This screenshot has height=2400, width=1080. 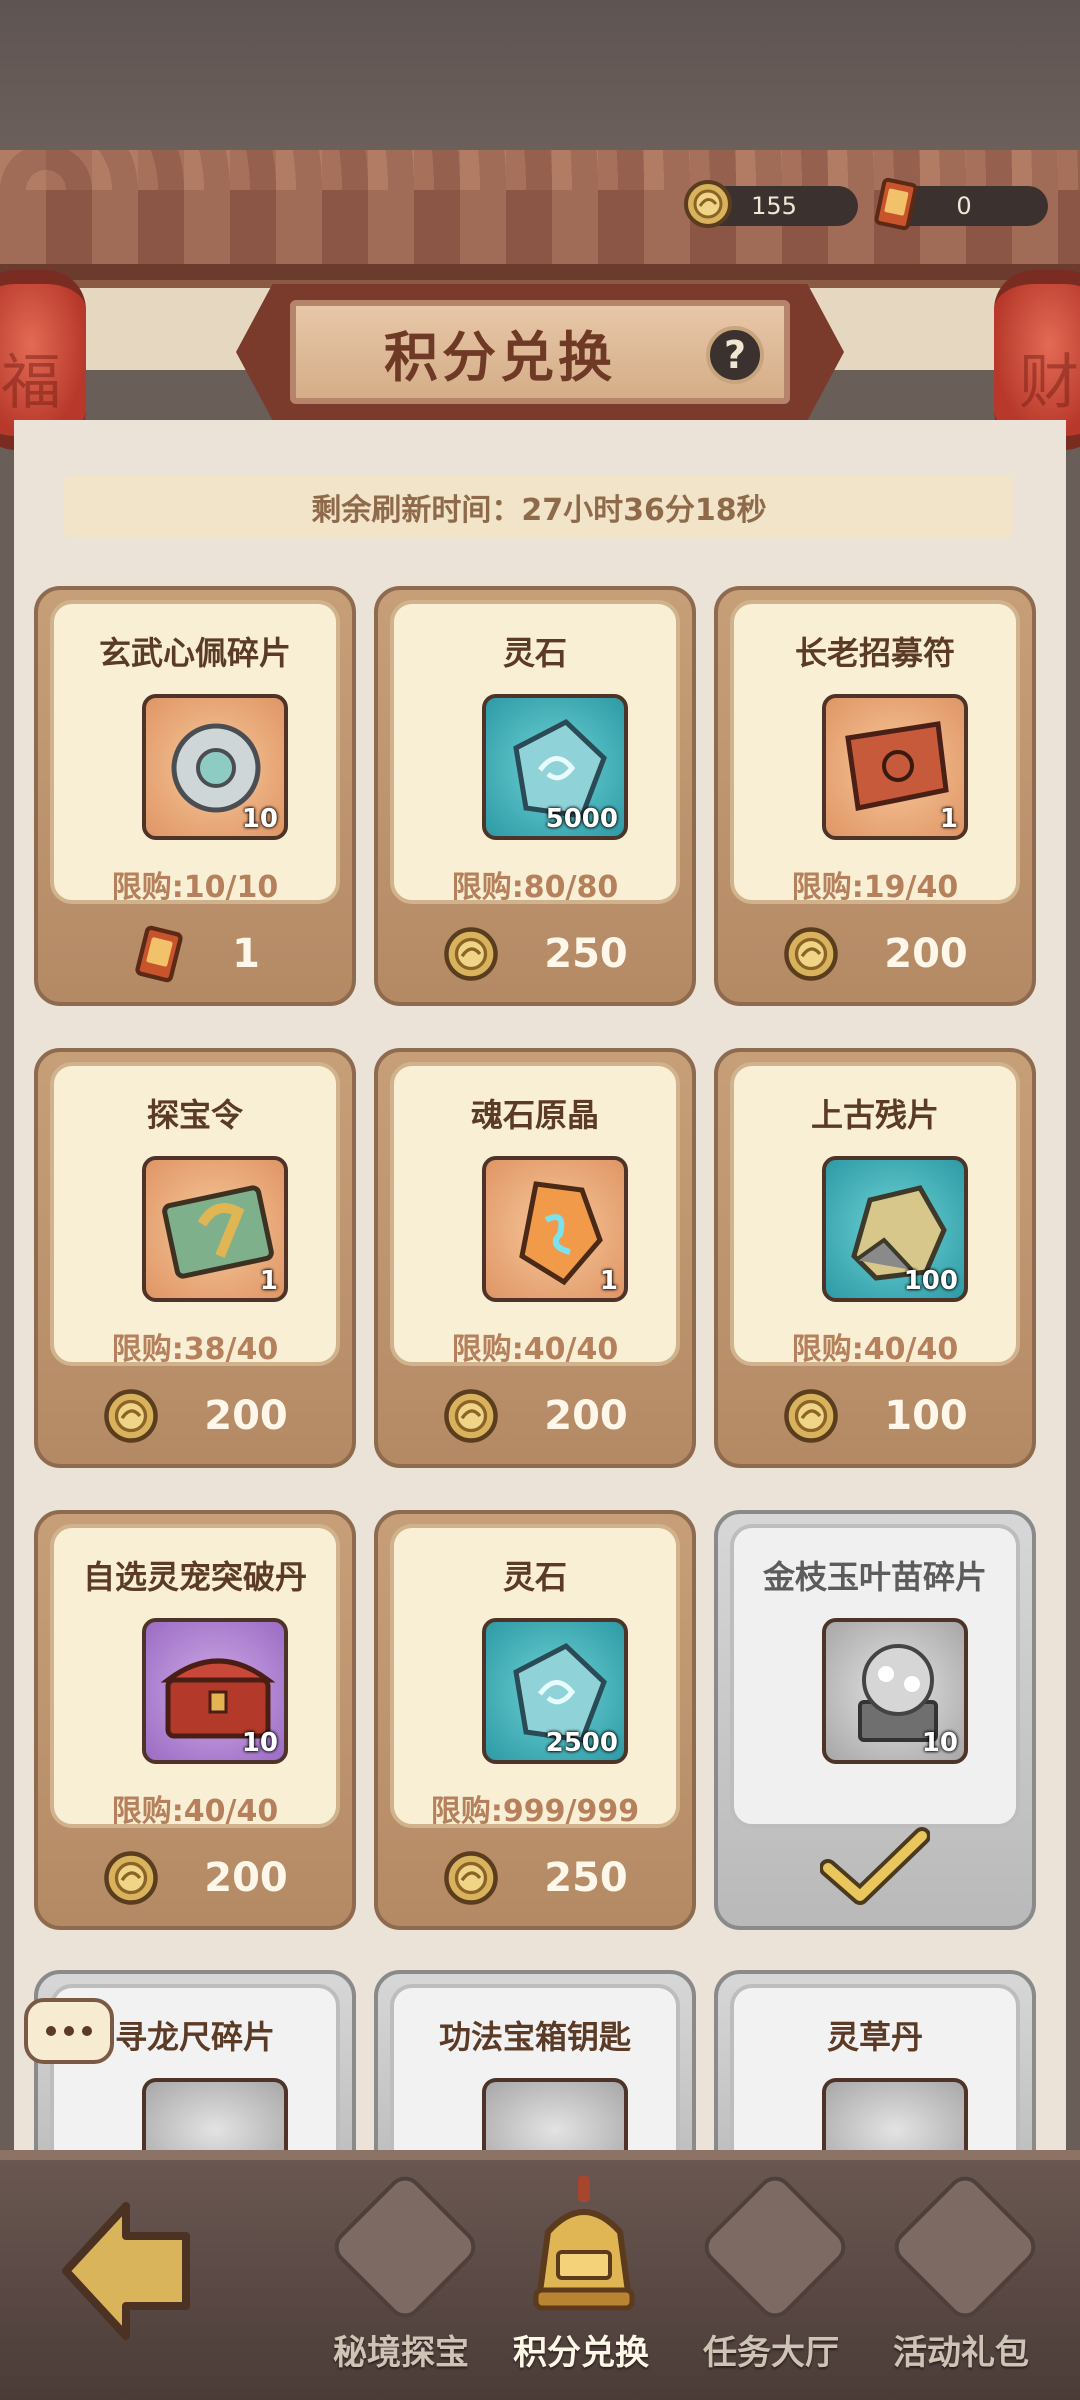 What do you see at coordinates (774, 206) in the screenshot?
I see `coin-balance-value: 155` at bounding box center [774, 206].